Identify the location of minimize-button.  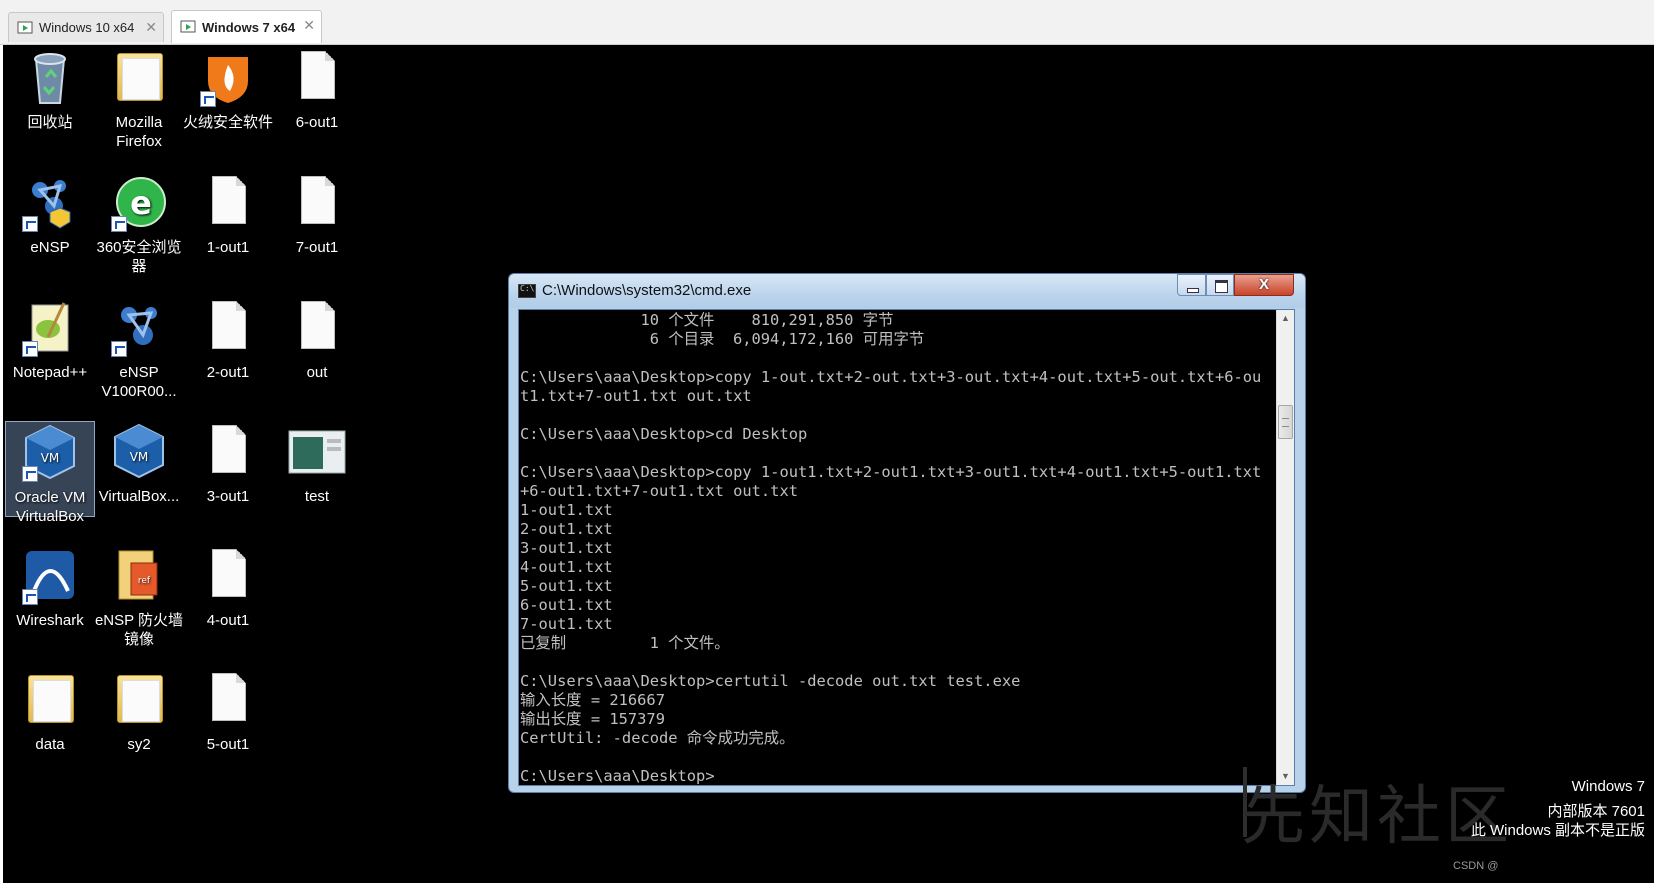
(1191, 285).